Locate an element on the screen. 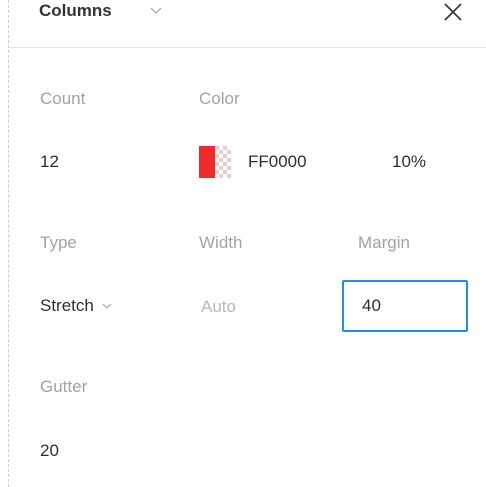 The width and height of the screenshot is (486, 487). close-icon is located at coordinates (453, 12).